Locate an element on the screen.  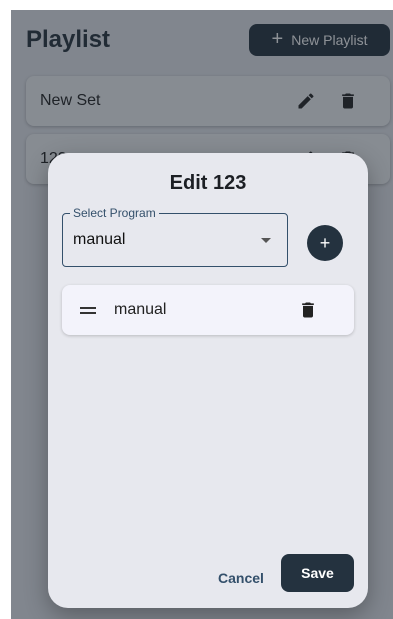
program-name: manual is located at coordinates (140, 309).